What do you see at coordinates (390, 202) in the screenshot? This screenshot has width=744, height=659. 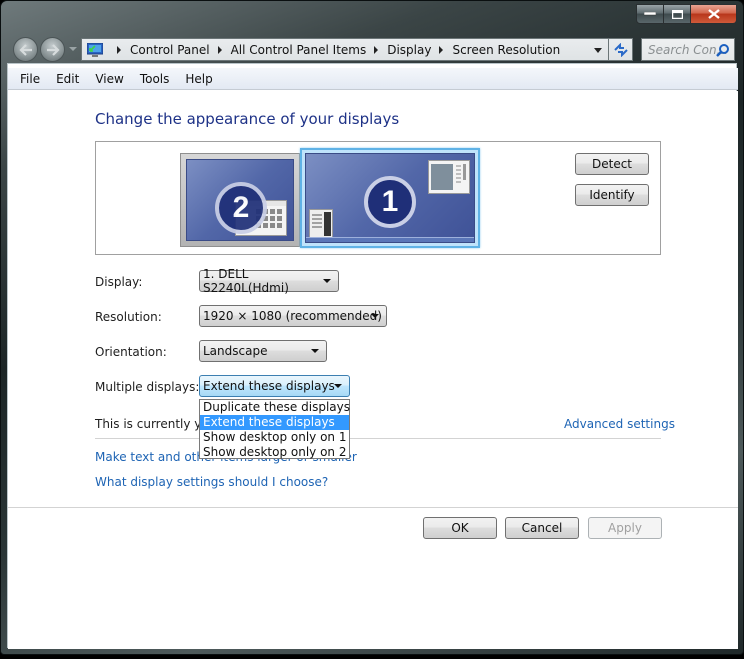 I see `monitor-number-badge: 1` at bounding box center [390, 202].